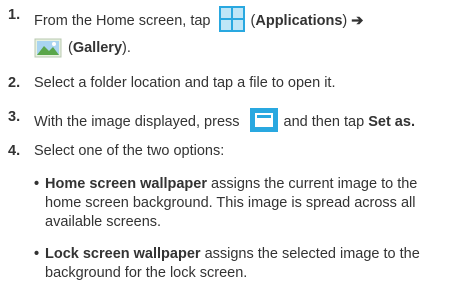  I want to click on step-number: 3., so click(14, 117).